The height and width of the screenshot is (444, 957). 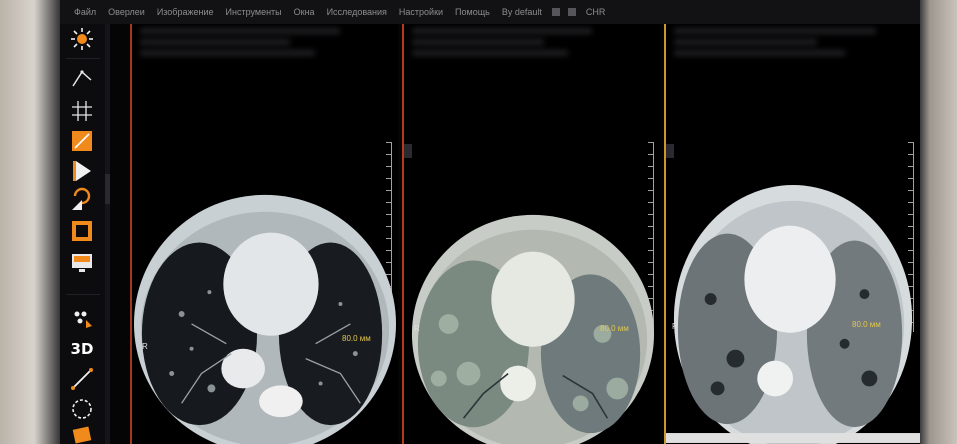 I want to click on mpr-icon, so click(x=83, y=319).